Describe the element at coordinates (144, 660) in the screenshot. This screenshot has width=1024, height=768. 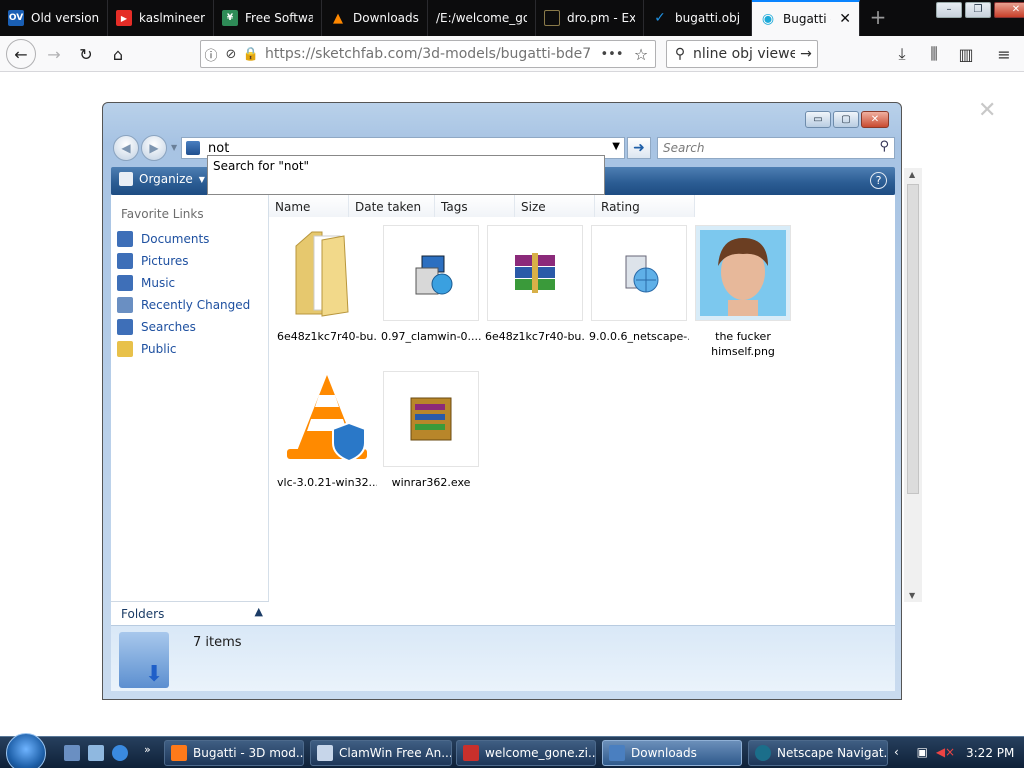
I see `downloads-folder-icon: ⬇` at that location.